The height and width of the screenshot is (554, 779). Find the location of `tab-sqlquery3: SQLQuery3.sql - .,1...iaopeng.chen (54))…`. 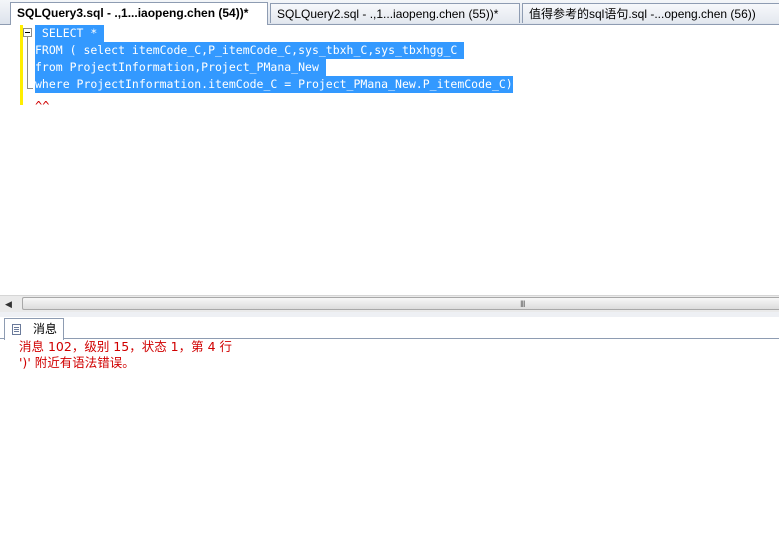

tab-sqlquery3: SQLQuery3.sql - .,1...iaopeng.chen (54))… is located at coordinates (139, 13).